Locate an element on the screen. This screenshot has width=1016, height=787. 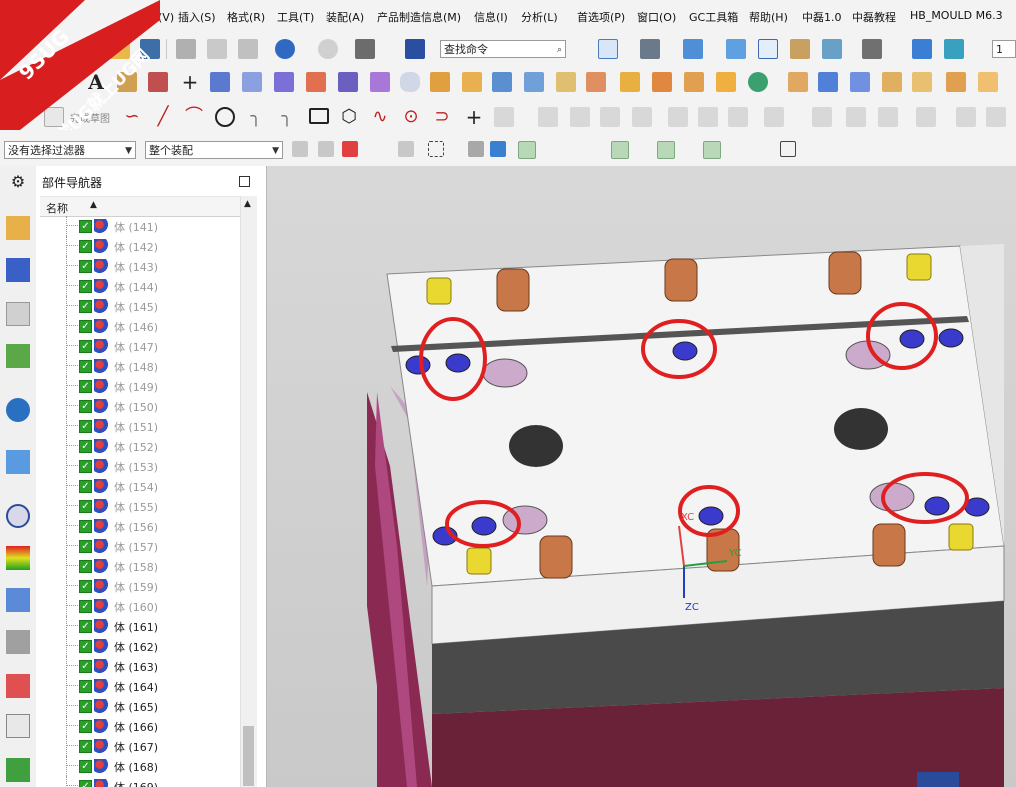
pattern-icon is located at coordinates (380, 82).